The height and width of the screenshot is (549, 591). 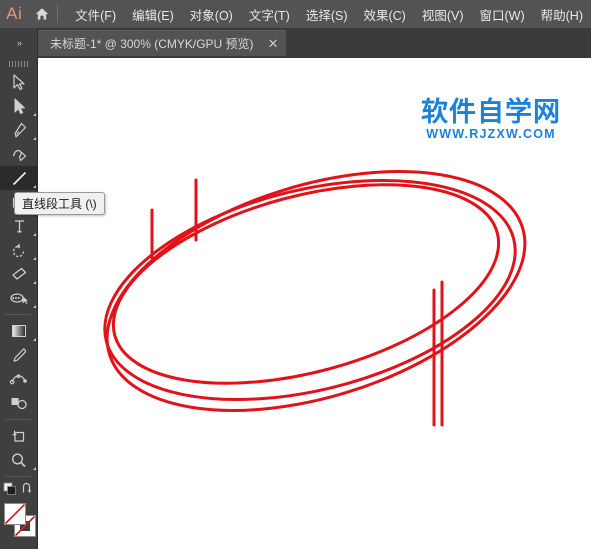 What do you see at coordinates (19, 178) in the screenshot?
I see `line-segment-tool` at bounding box center [19, 178].